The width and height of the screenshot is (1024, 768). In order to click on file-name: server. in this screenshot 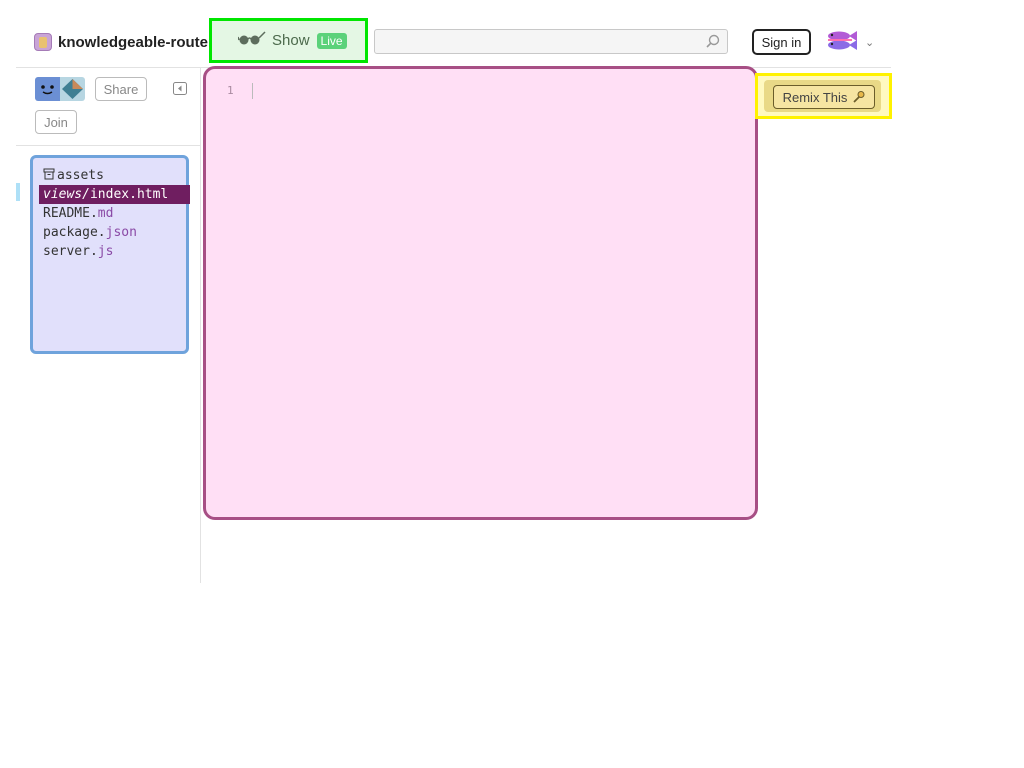, I will do `click(70, 251)`.